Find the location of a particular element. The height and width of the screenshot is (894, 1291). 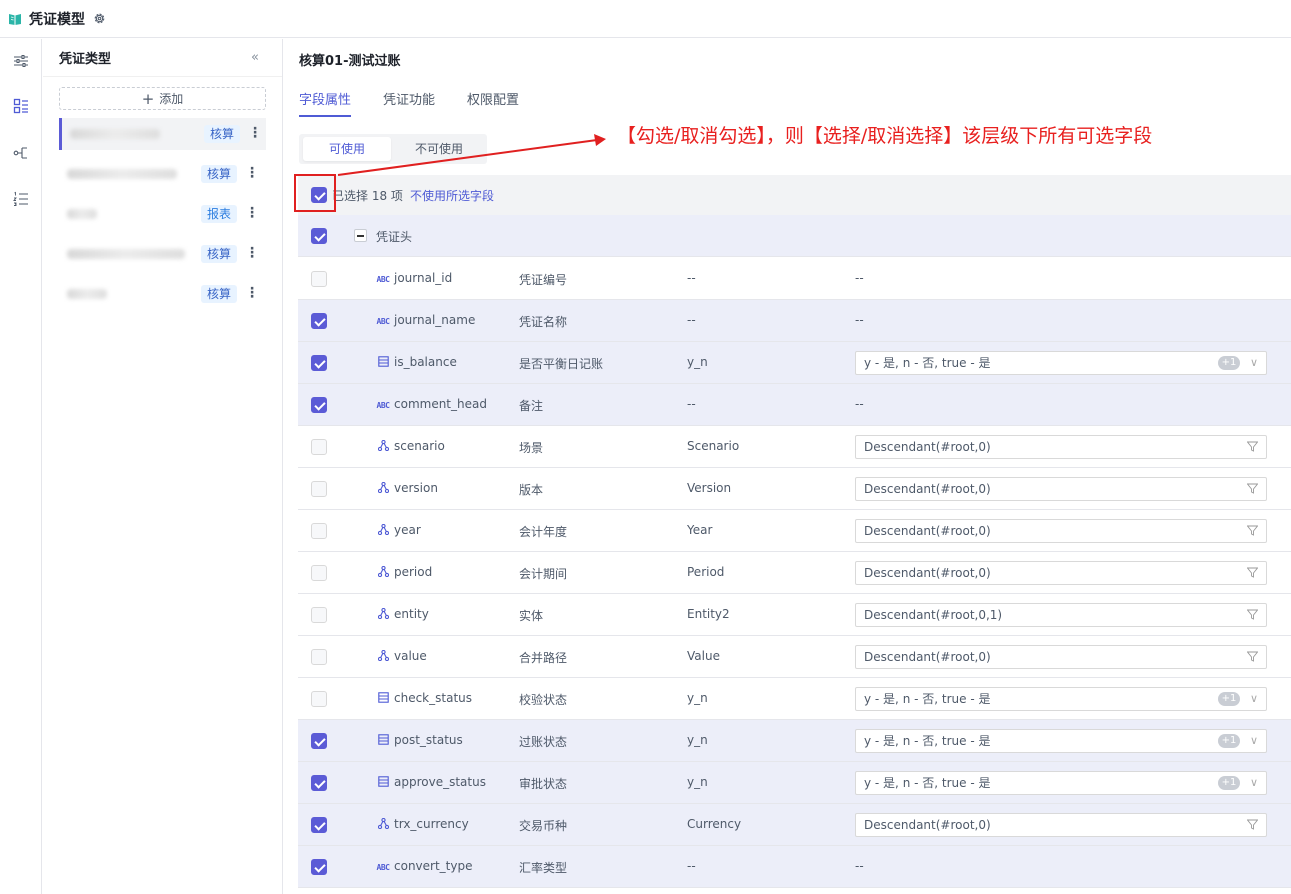

table-row: period 会计期间 Period Descendant(#root,0) is located at coordinates (794, 573).